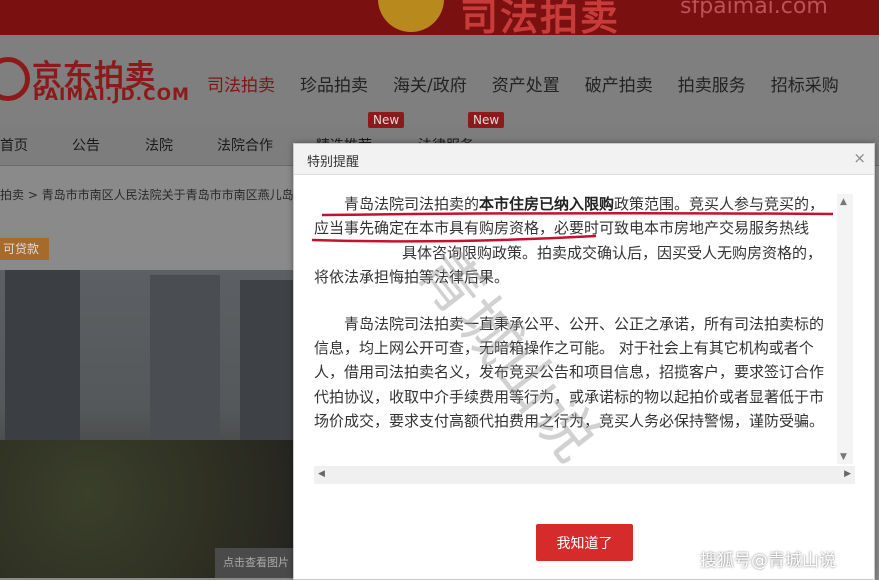 The width and height of the screenshot is (879, 580). What do you see at coordinates (847, 474) in the screenshot?
I see `scroll-right-icon: ▶` at bounding box center [847, 474].